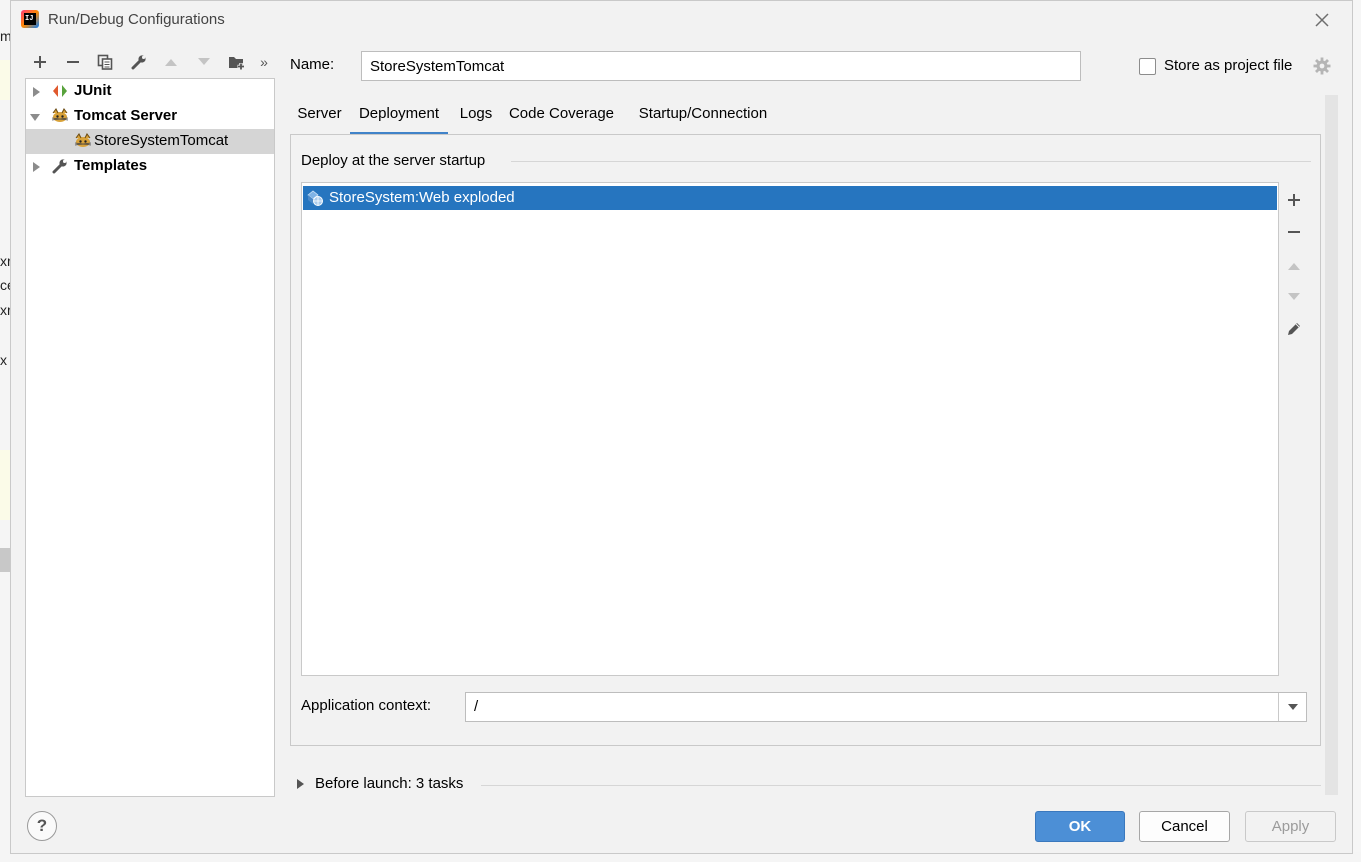 The height and width of the screenshot is (862, 1361). Describe the element at coordinates (5, 431) in the screenshot. I see `background-ide-left-edge` at that location.